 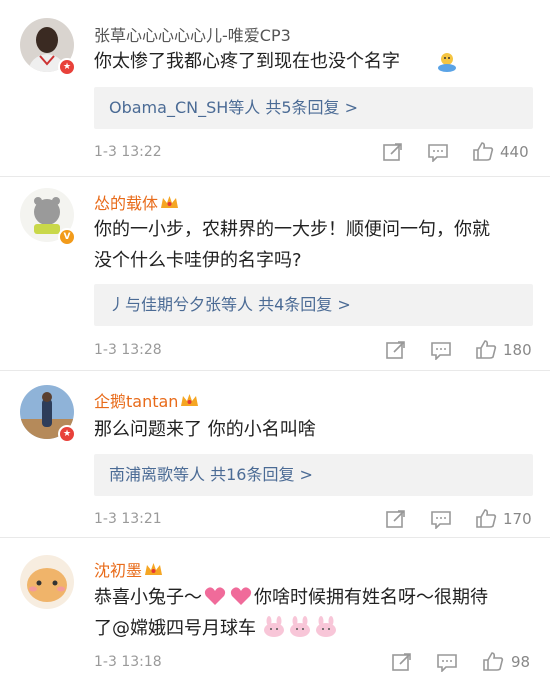 I want to click on comment-text: 那么问题来了 你的小名叫啥, so click(x=205, y=429).